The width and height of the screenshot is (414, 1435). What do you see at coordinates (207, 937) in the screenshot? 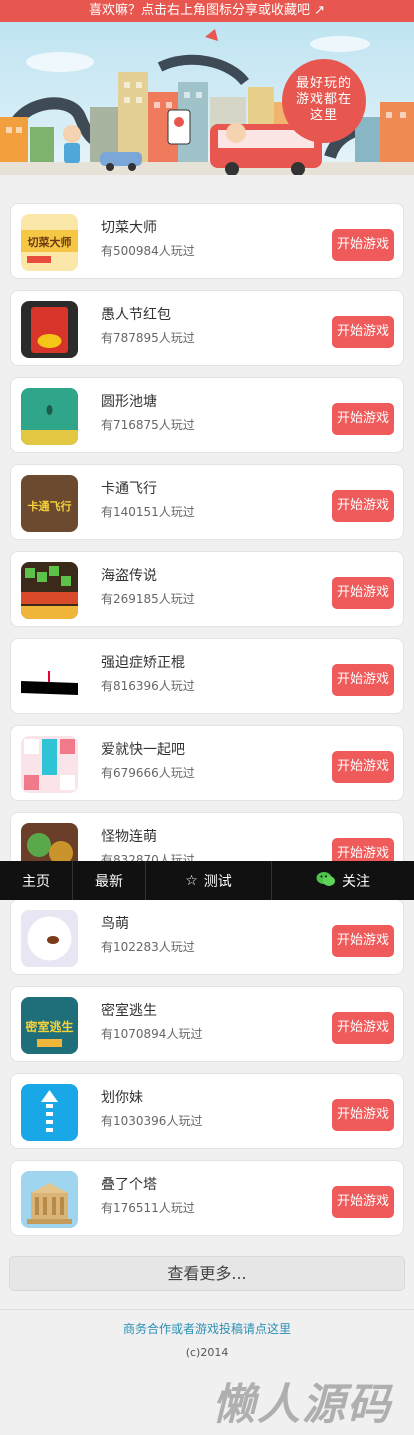
I see `game-card: 鸟萌 有102283人玩过 开始游戏` at bounding box center [207, 937].